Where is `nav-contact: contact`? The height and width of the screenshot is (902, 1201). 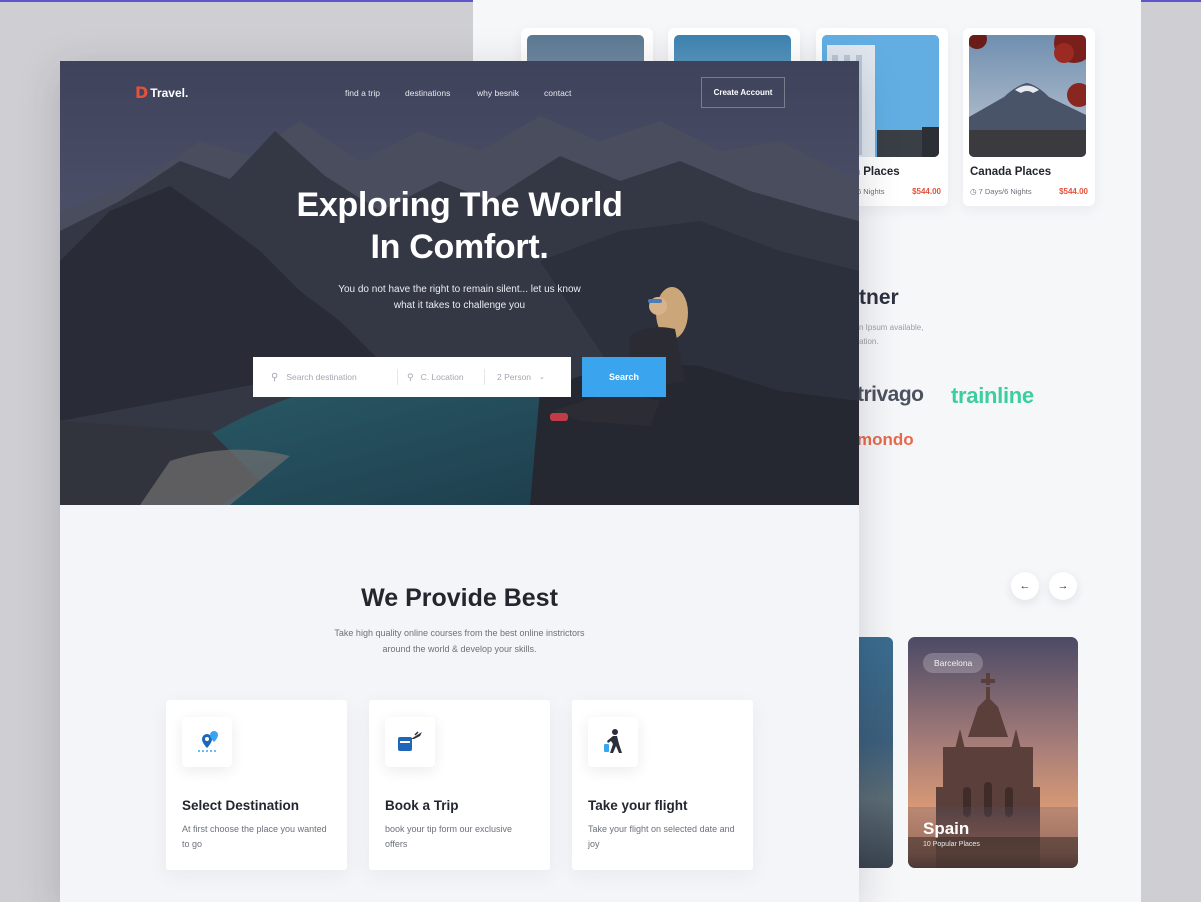 nav-contact: contact is located at coordinates (557, 93).